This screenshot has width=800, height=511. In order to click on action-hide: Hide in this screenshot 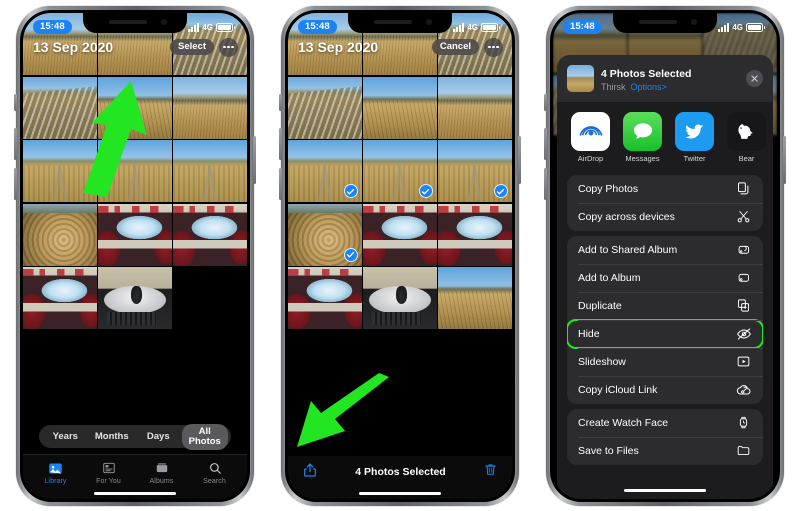, I will do `click(665, 333)`.